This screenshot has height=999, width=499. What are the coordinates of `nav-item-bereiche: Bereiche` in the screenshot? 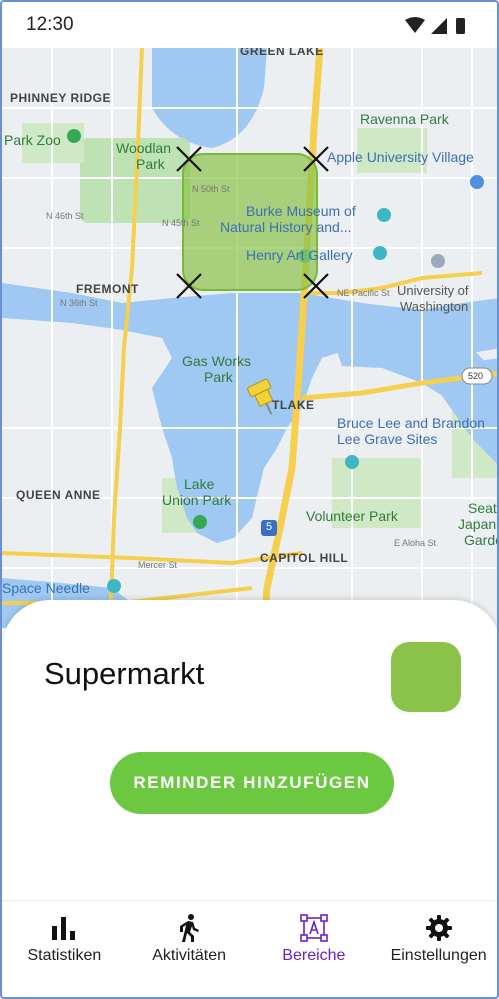 It's located at (314, 949).